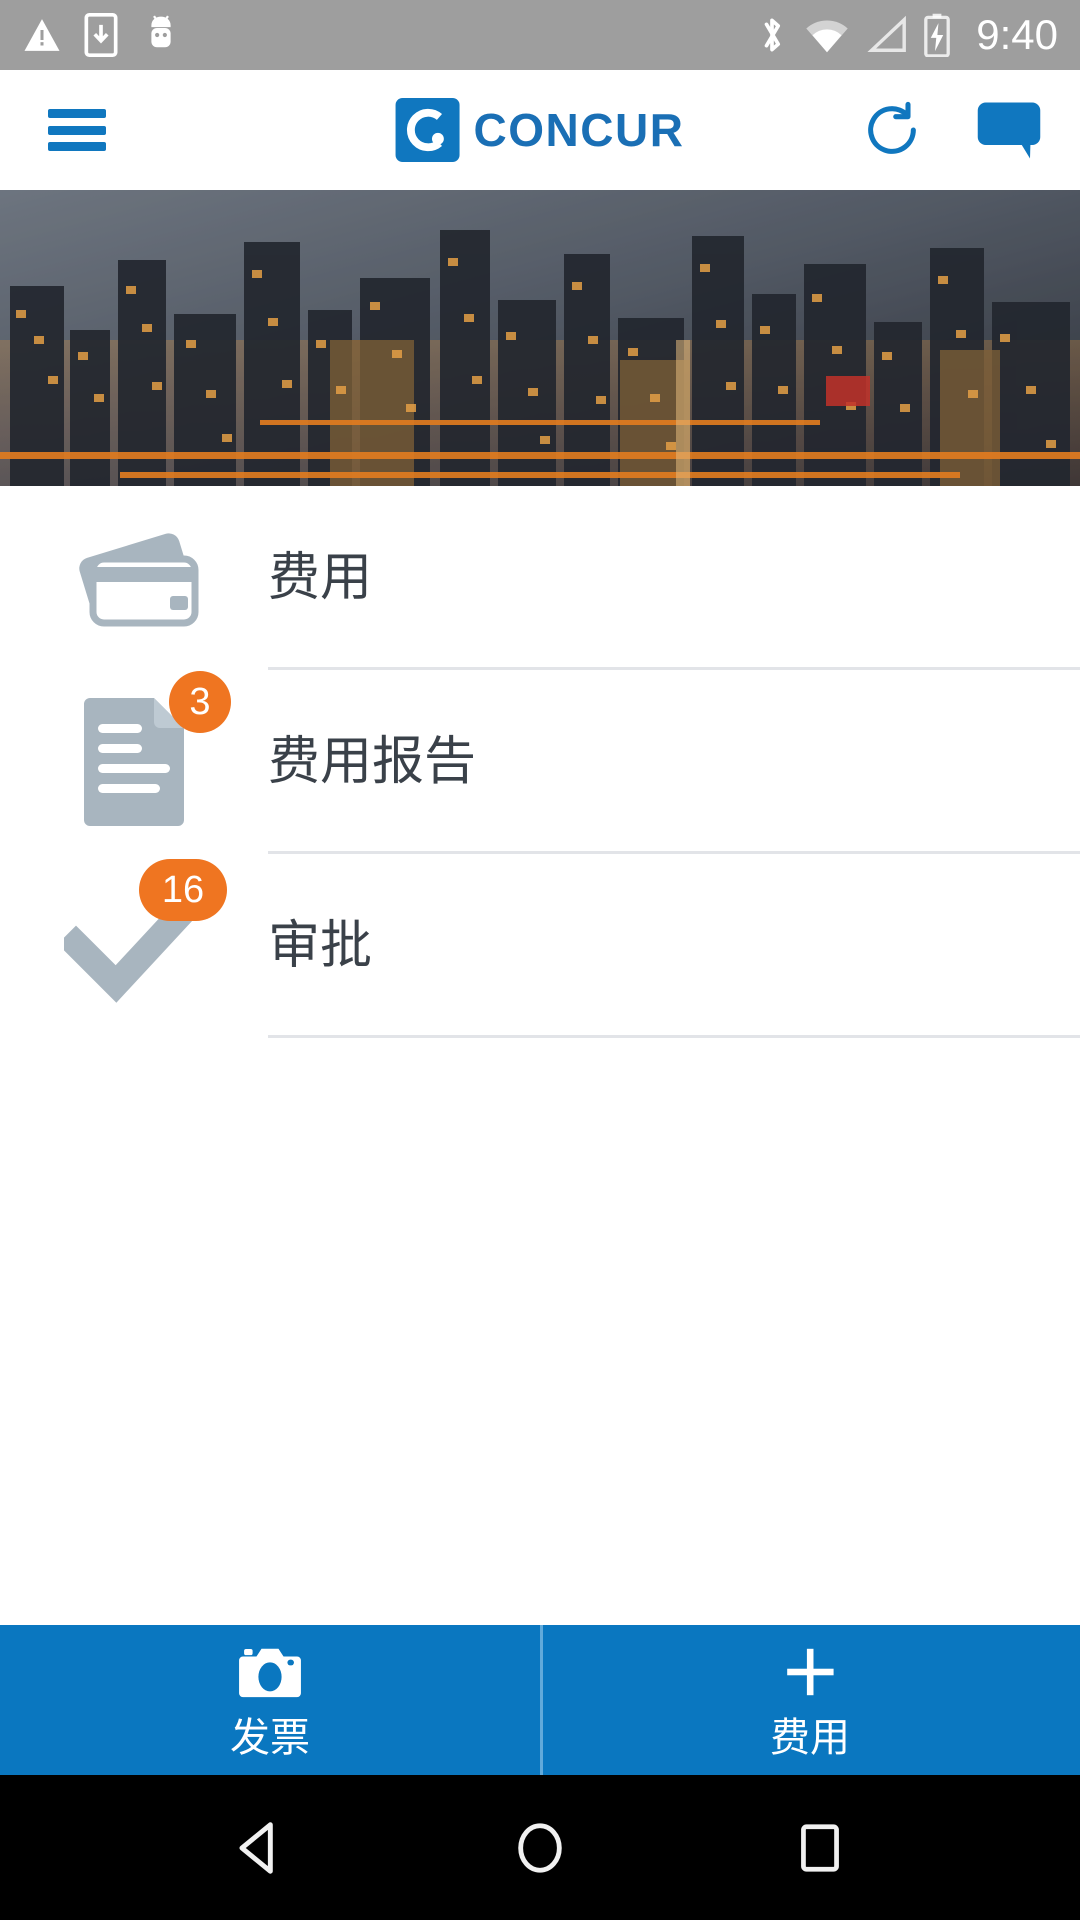  Describe the element at coordinates (200, 702) in the screenshot. I see `badge-count: 3` at that location.